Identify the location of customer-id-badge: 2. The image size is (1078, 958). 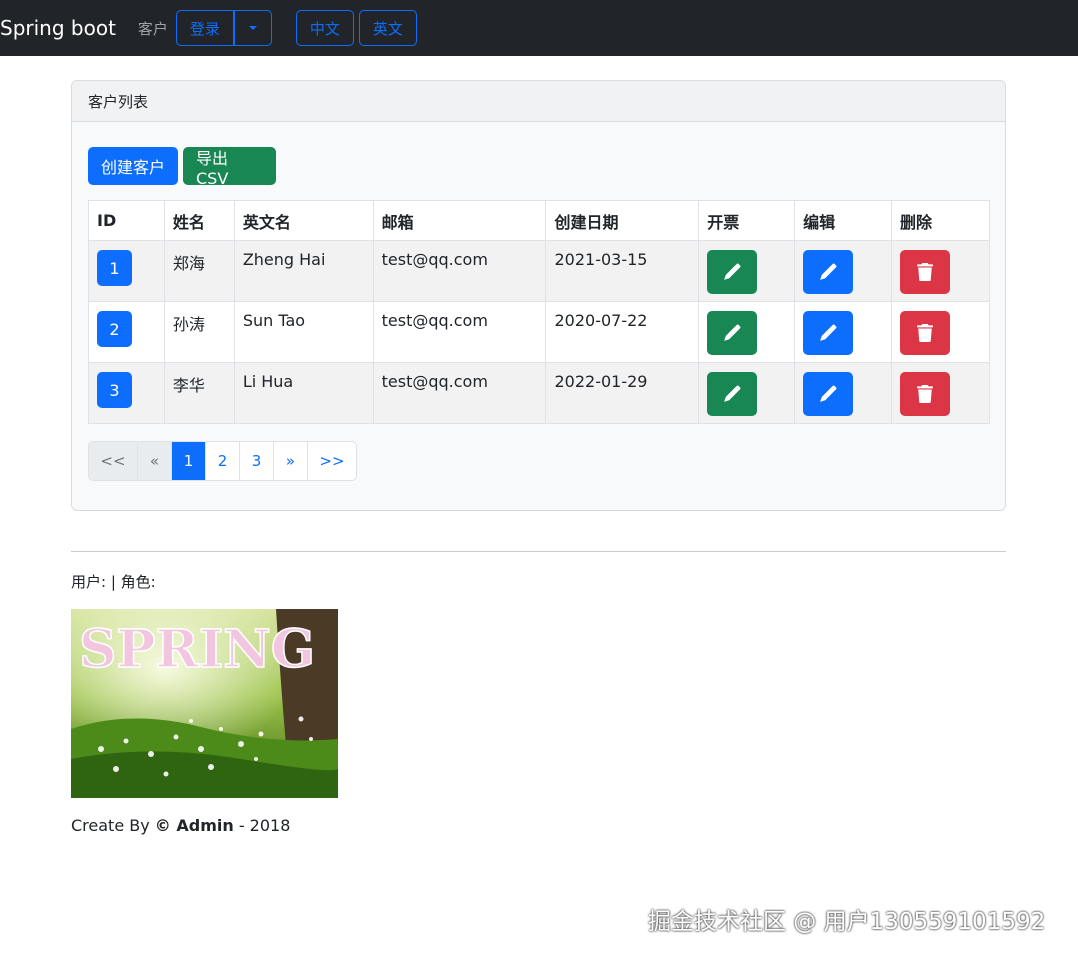
(114, 329).